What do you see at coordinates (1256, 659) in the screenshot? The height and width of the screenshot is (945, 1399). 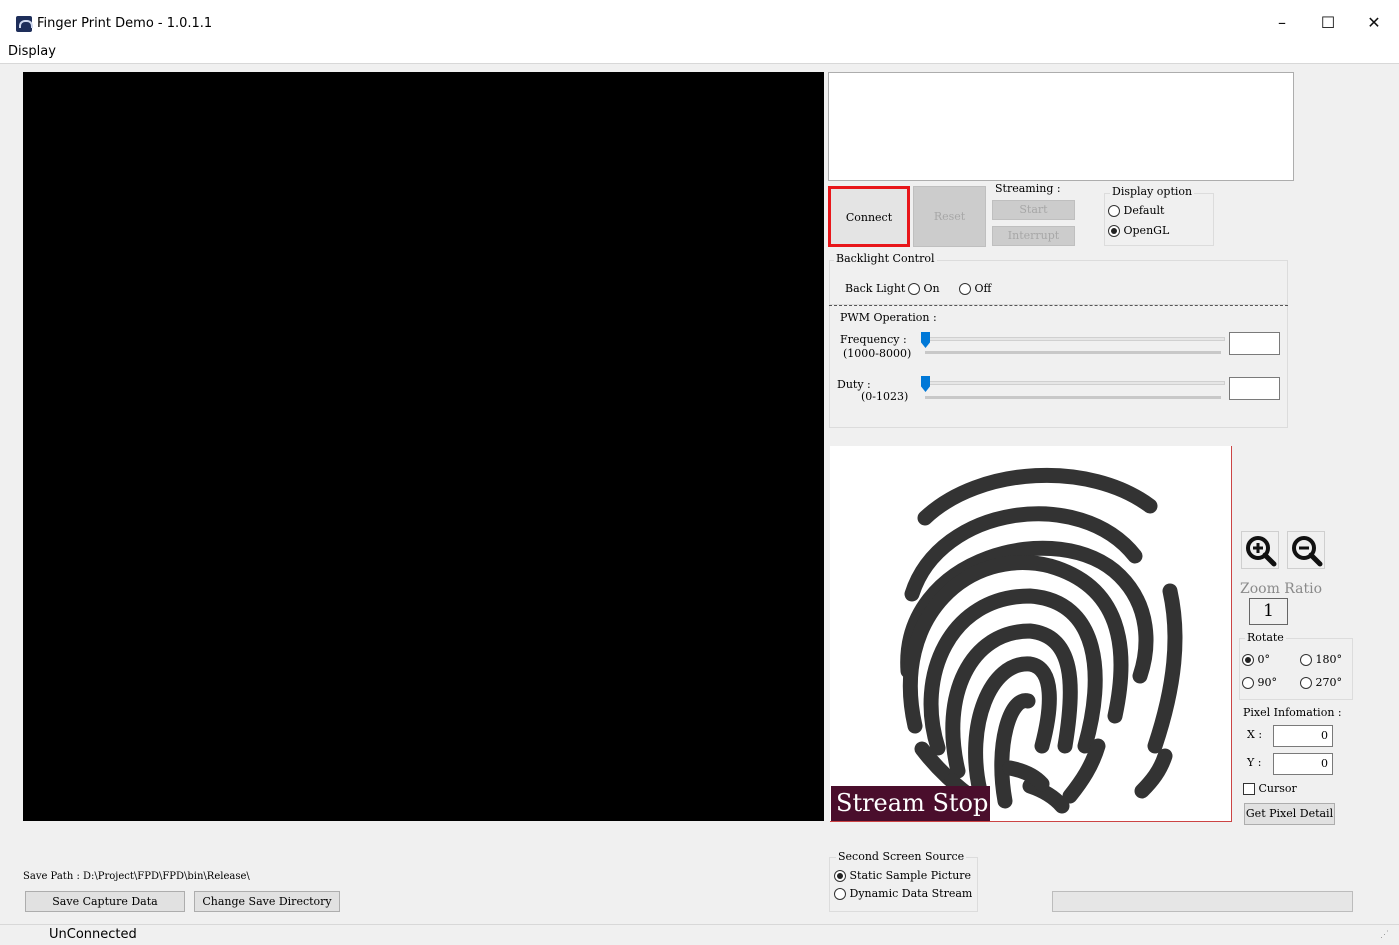 I see `rotate-0: 0°` at bounding box center [1256, 659].